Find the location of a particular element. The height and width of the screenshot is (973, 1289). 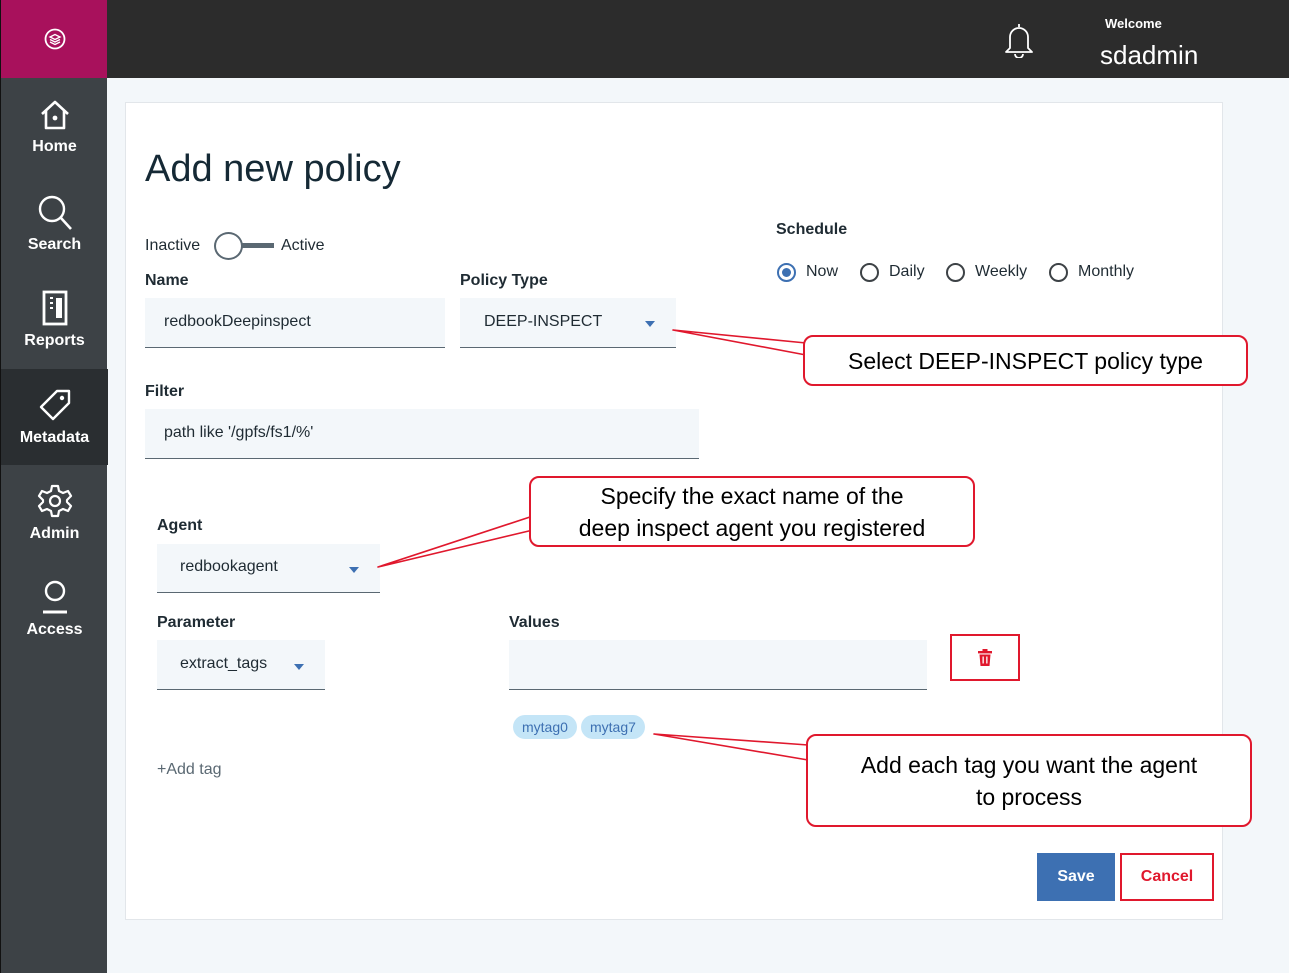

callout-agent-line2: deep inspect agent you registered is located at coordinates (752, 527).